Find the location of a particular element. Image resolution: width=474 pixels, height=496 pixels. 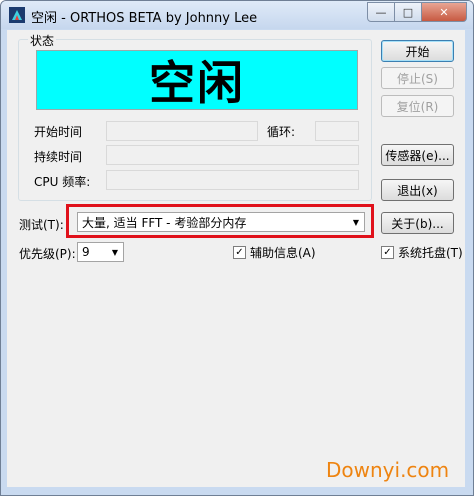

loop-label: 循环: is located at coordinates (281, 132).